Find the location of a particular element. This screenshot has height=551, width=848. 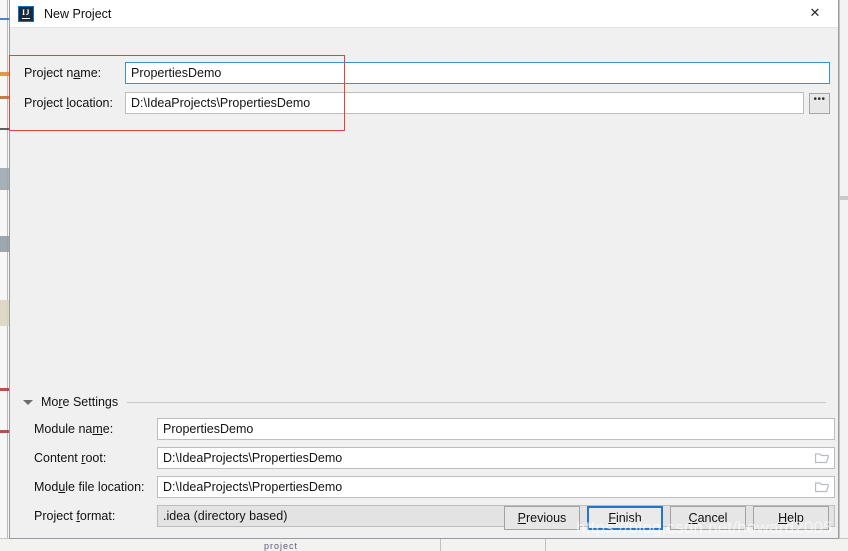

more-settings-divider is located at coordinates (476, 402).